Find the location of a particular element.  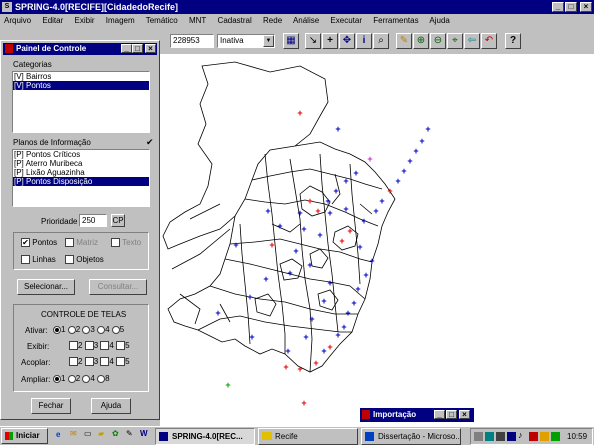

desktop-icon: ▭ is located at coordinates (88, 433).